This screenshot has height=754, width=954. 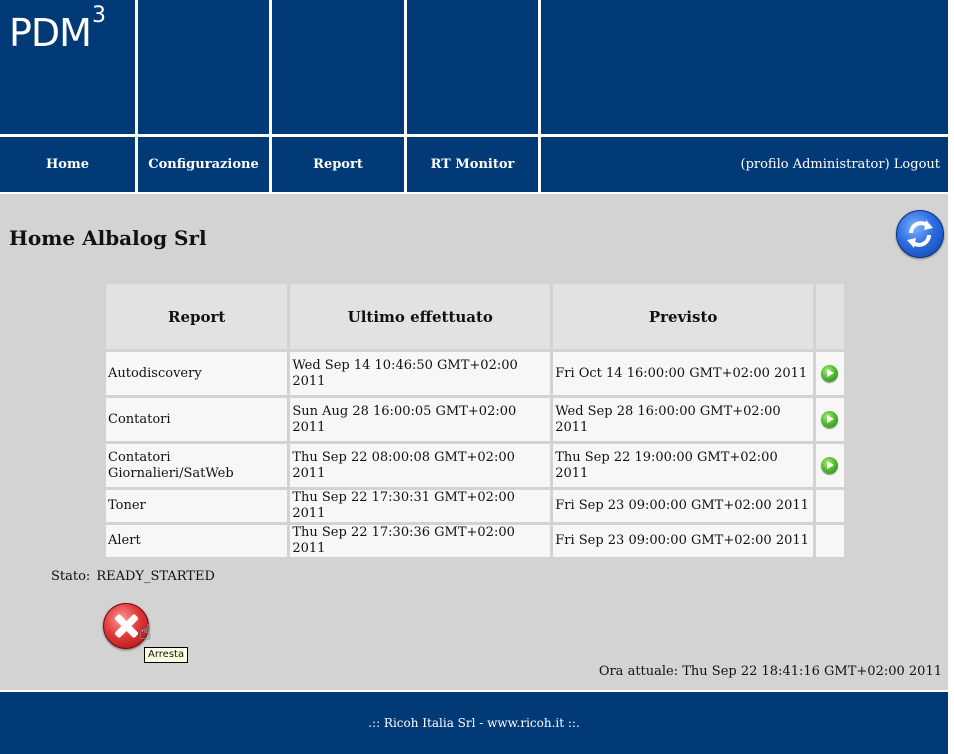 I want to click on column-header-ultimo: Ultimo effettuato, so click(x=422, y=318).